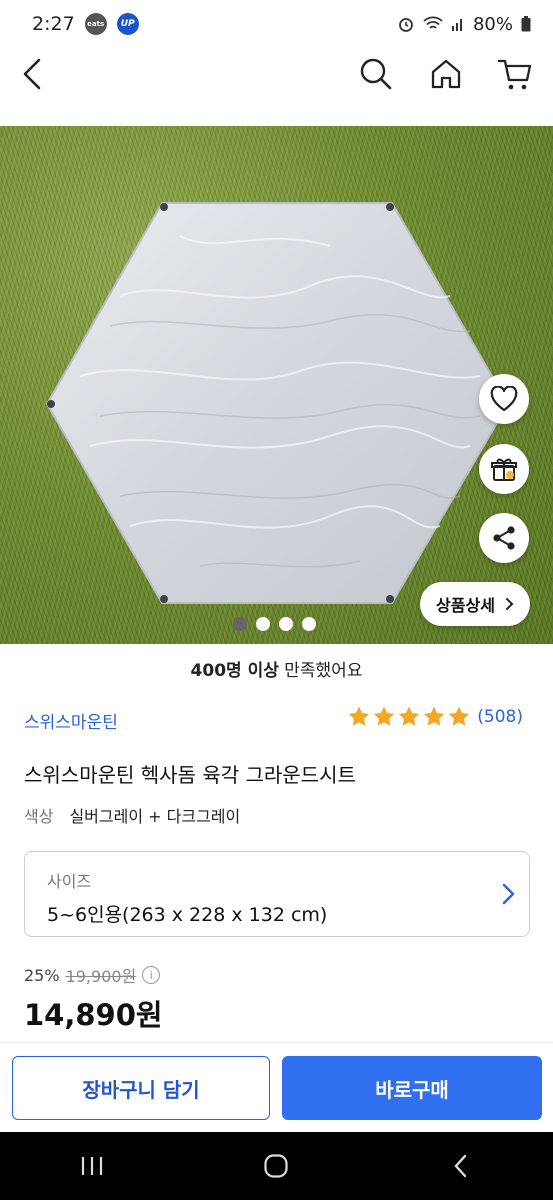 This screenshot has height=1200, width=553. Describe the element at coordinates (433, 22) in the screenshot. I see `wifi-icon` at that location.